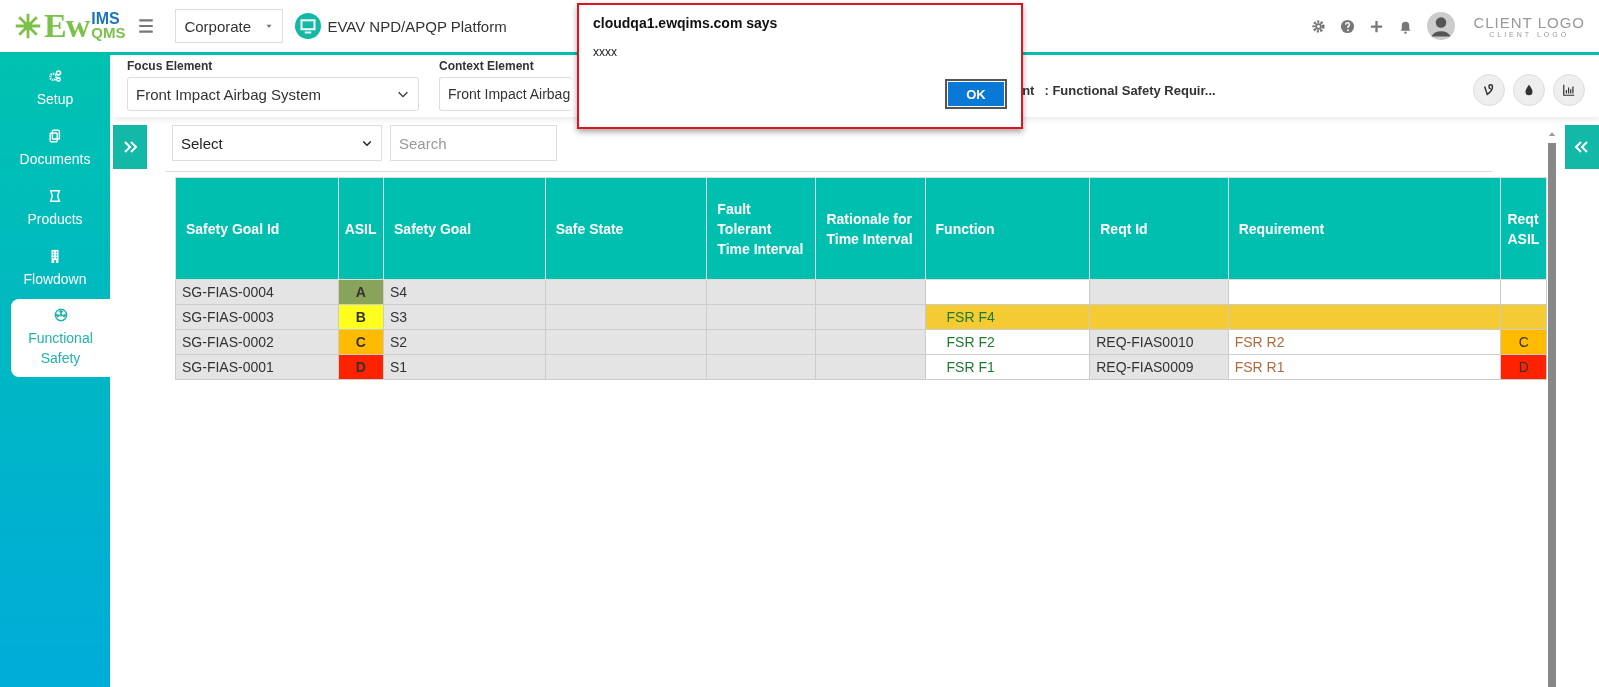 The width and height of the screenshot is (1599, 687). What do you see at coordinates (417, 26) in the screenshot?
I see `platform-title: EVAV NPD/APQP Platform` at bounding box center [417, 26].